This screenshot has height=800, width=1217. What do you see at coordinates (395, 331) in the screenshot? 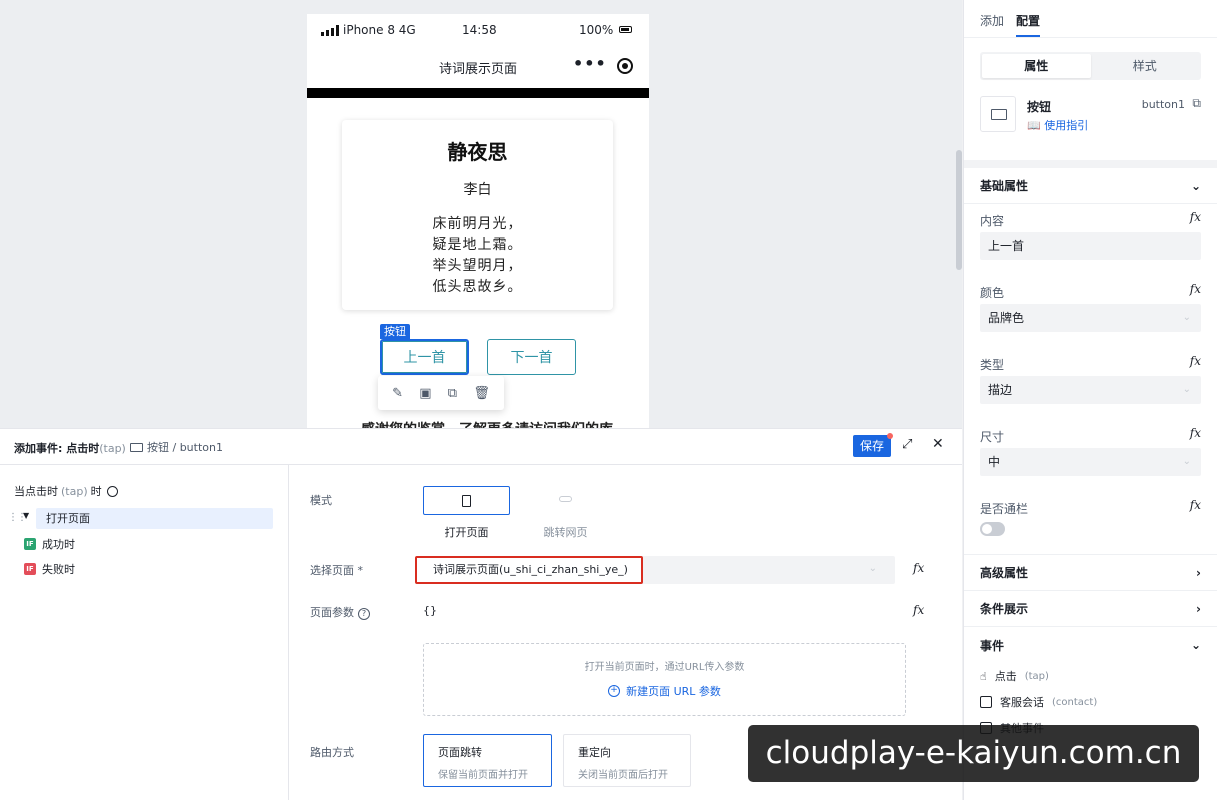
I see `selected-component-tag: 按钮` at bounding box center [395, 331].